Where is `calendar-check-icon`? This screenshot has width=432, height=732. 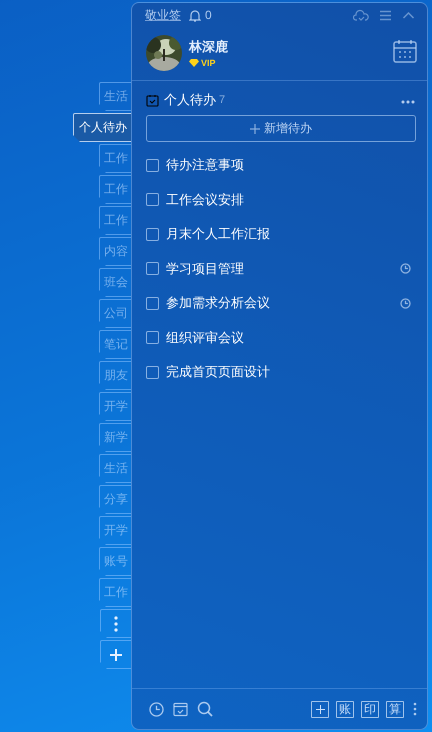
calendar-check-icon is located at coordinates (180, 709).